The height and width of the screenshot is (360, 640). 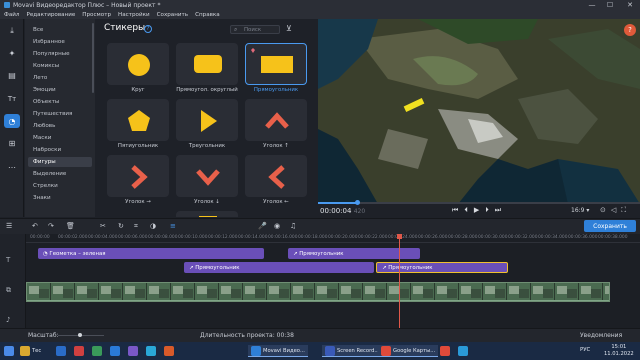 I want to click on save-button: Сохранить, so click(x=610, y=226).